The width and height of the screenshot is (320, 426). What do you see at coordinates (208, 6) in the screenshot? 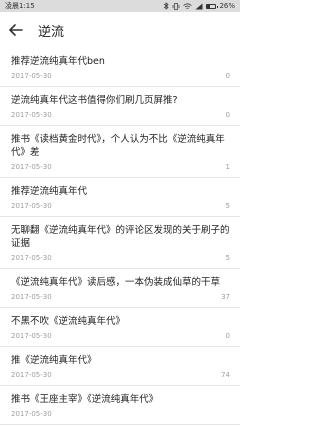
I see `battery-level` at bounding box center [208, 6].